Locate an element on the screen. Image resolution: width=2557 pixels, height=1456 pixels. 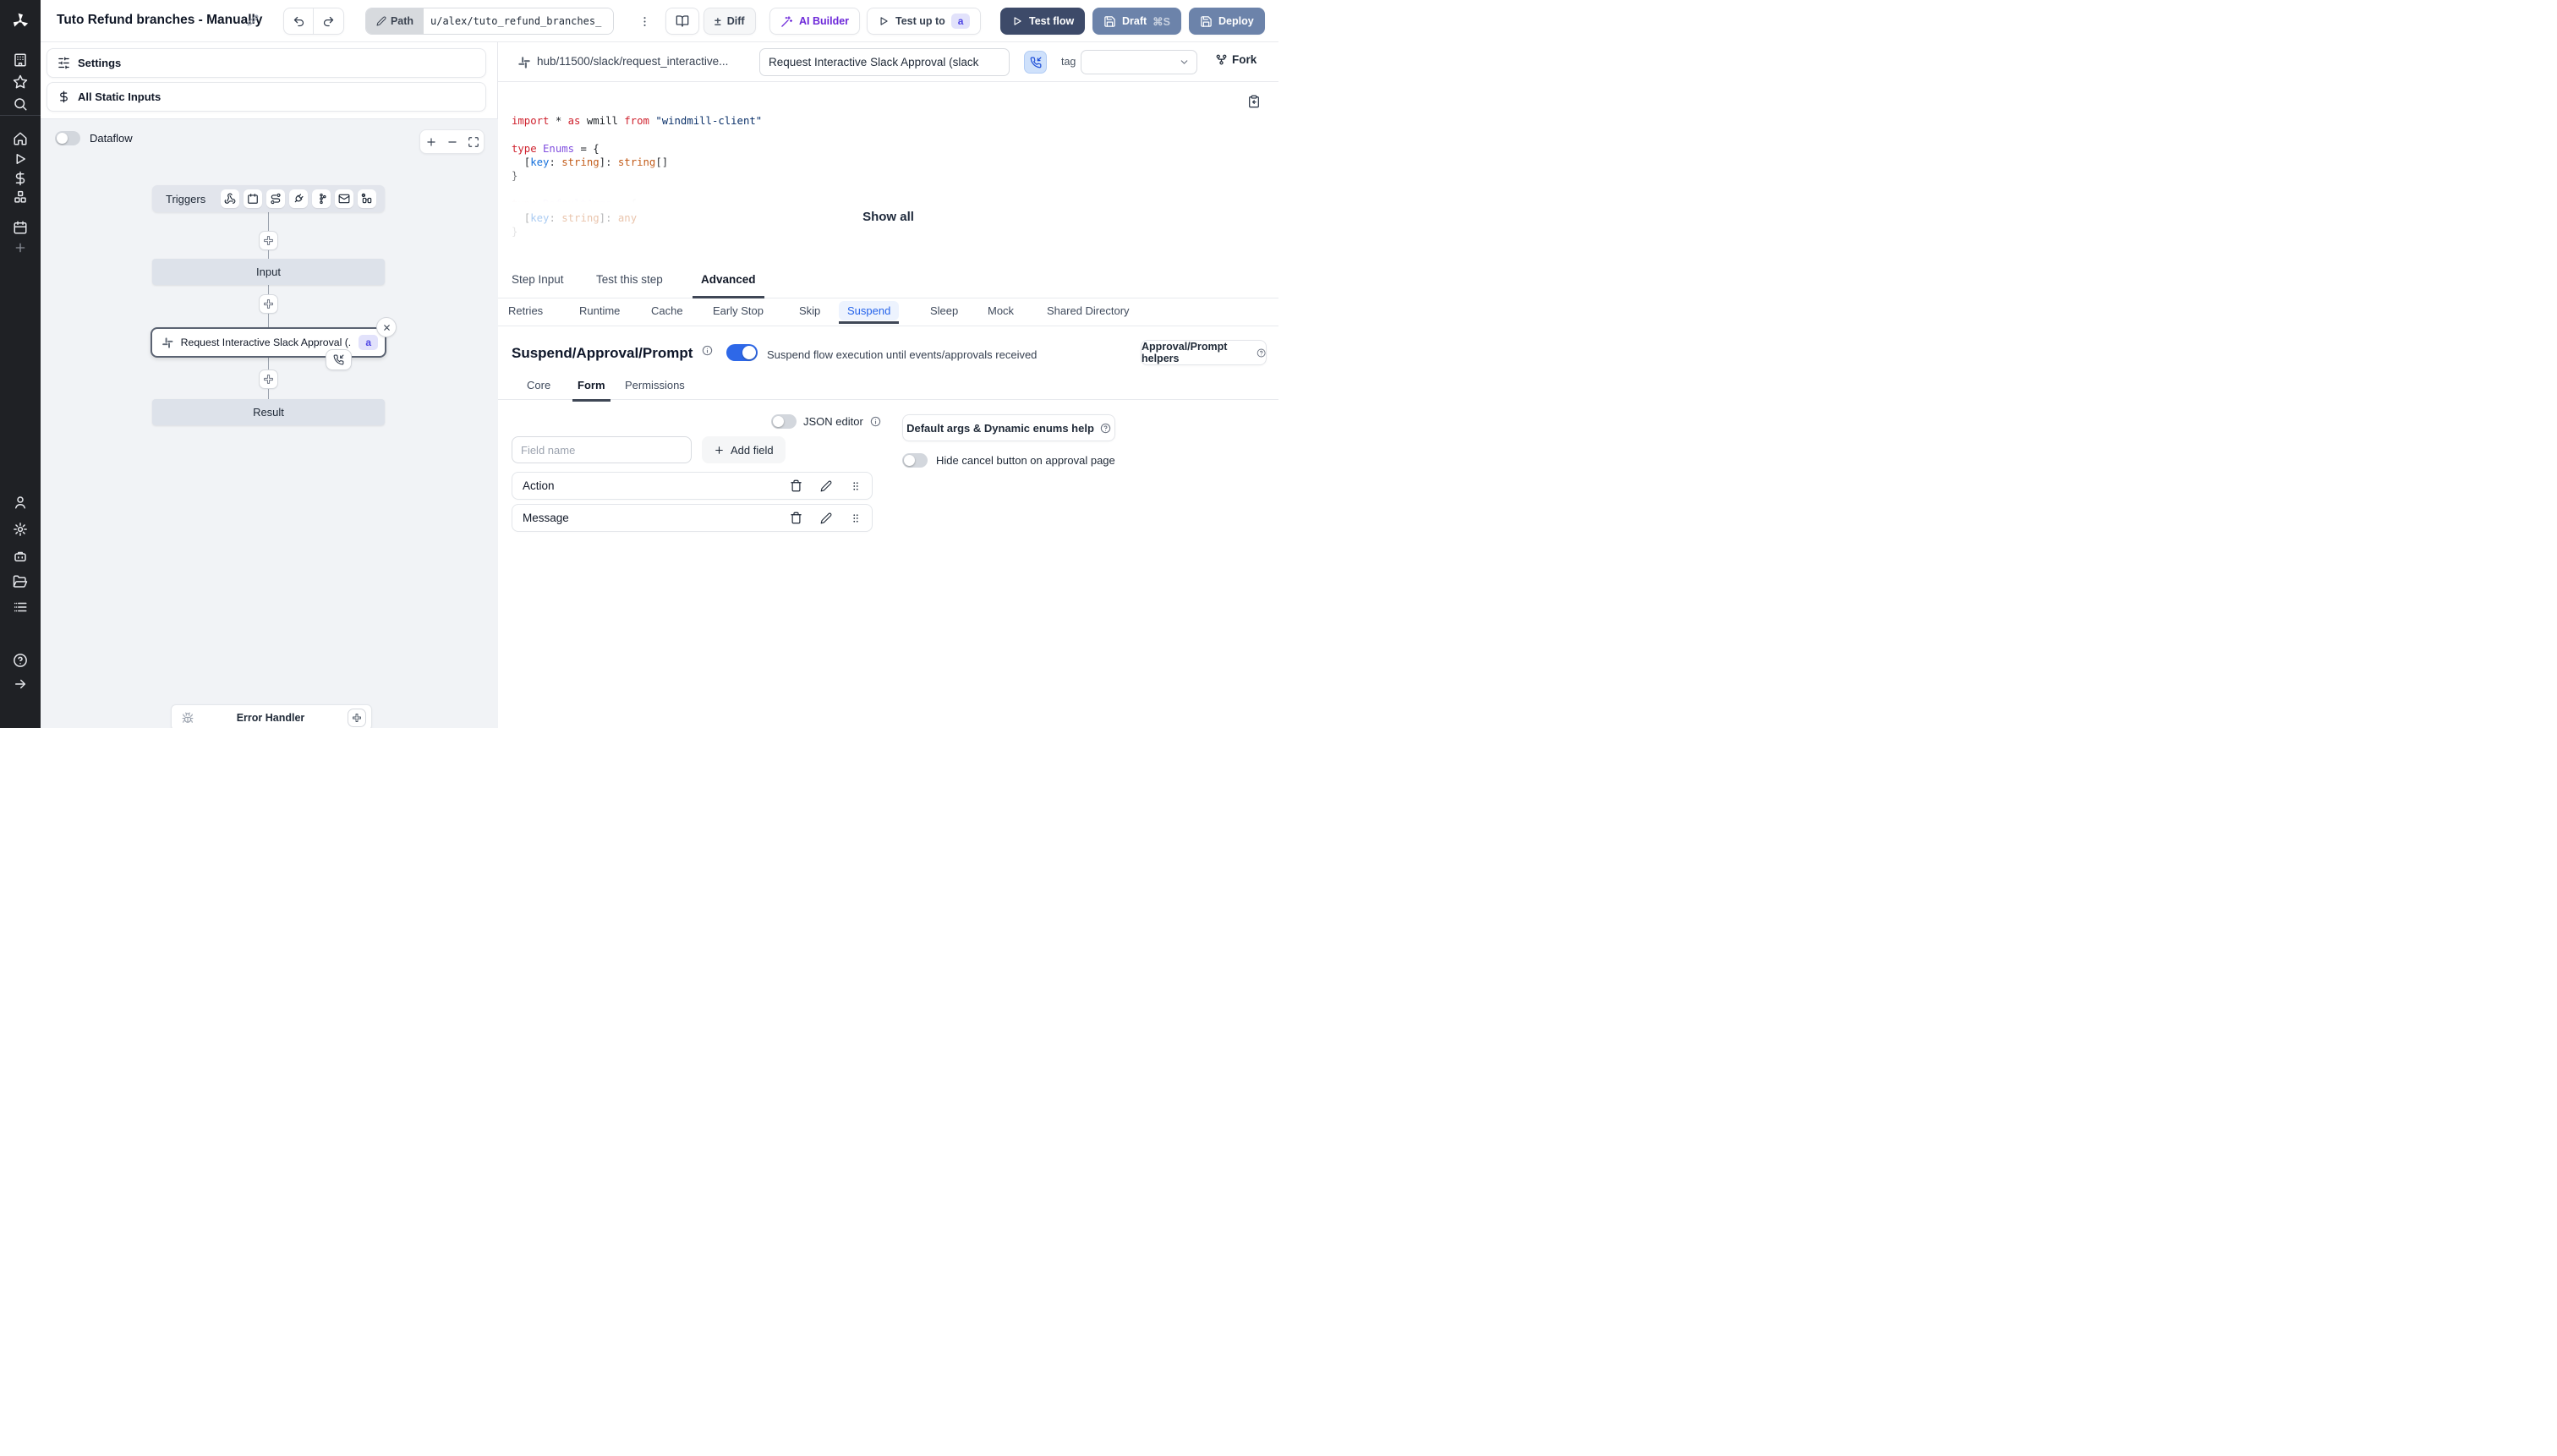
tab-form: Form is located at coordinates (591, 391).